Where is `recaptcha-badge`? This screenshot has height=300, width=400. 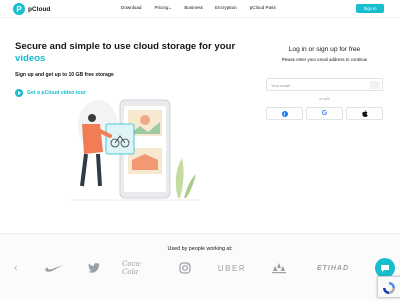 recaptcha-badge is located at coordinates (388, 287).